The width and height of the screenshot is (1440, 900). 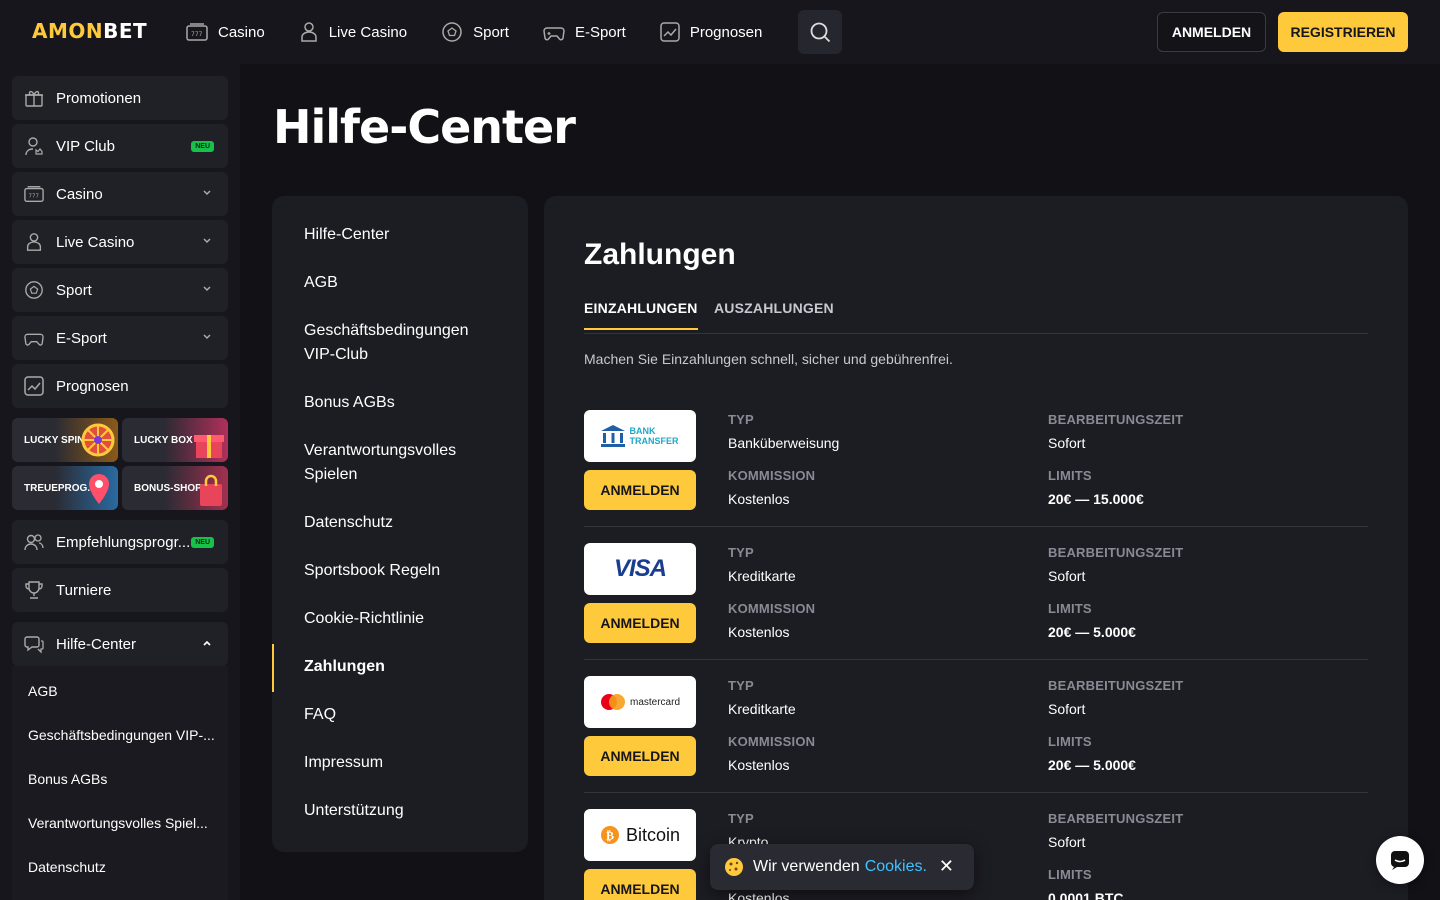 I want to click on nav-live-casino: Live Casino, so click(x=361, y=32).